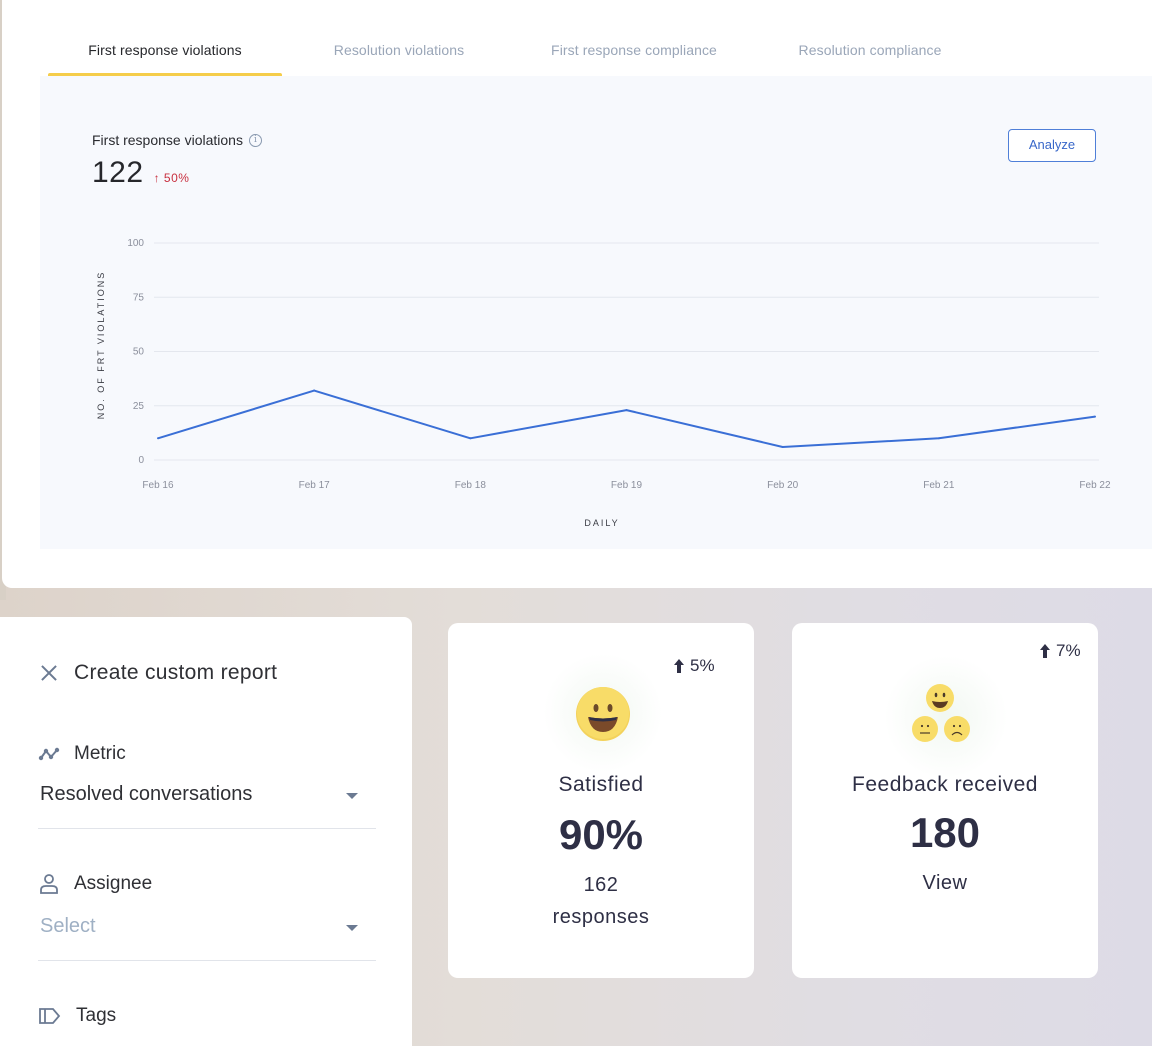 The image size is (1152, 1046). I want to click on tab-first-response-violations: First response violations, so click(165, 53).